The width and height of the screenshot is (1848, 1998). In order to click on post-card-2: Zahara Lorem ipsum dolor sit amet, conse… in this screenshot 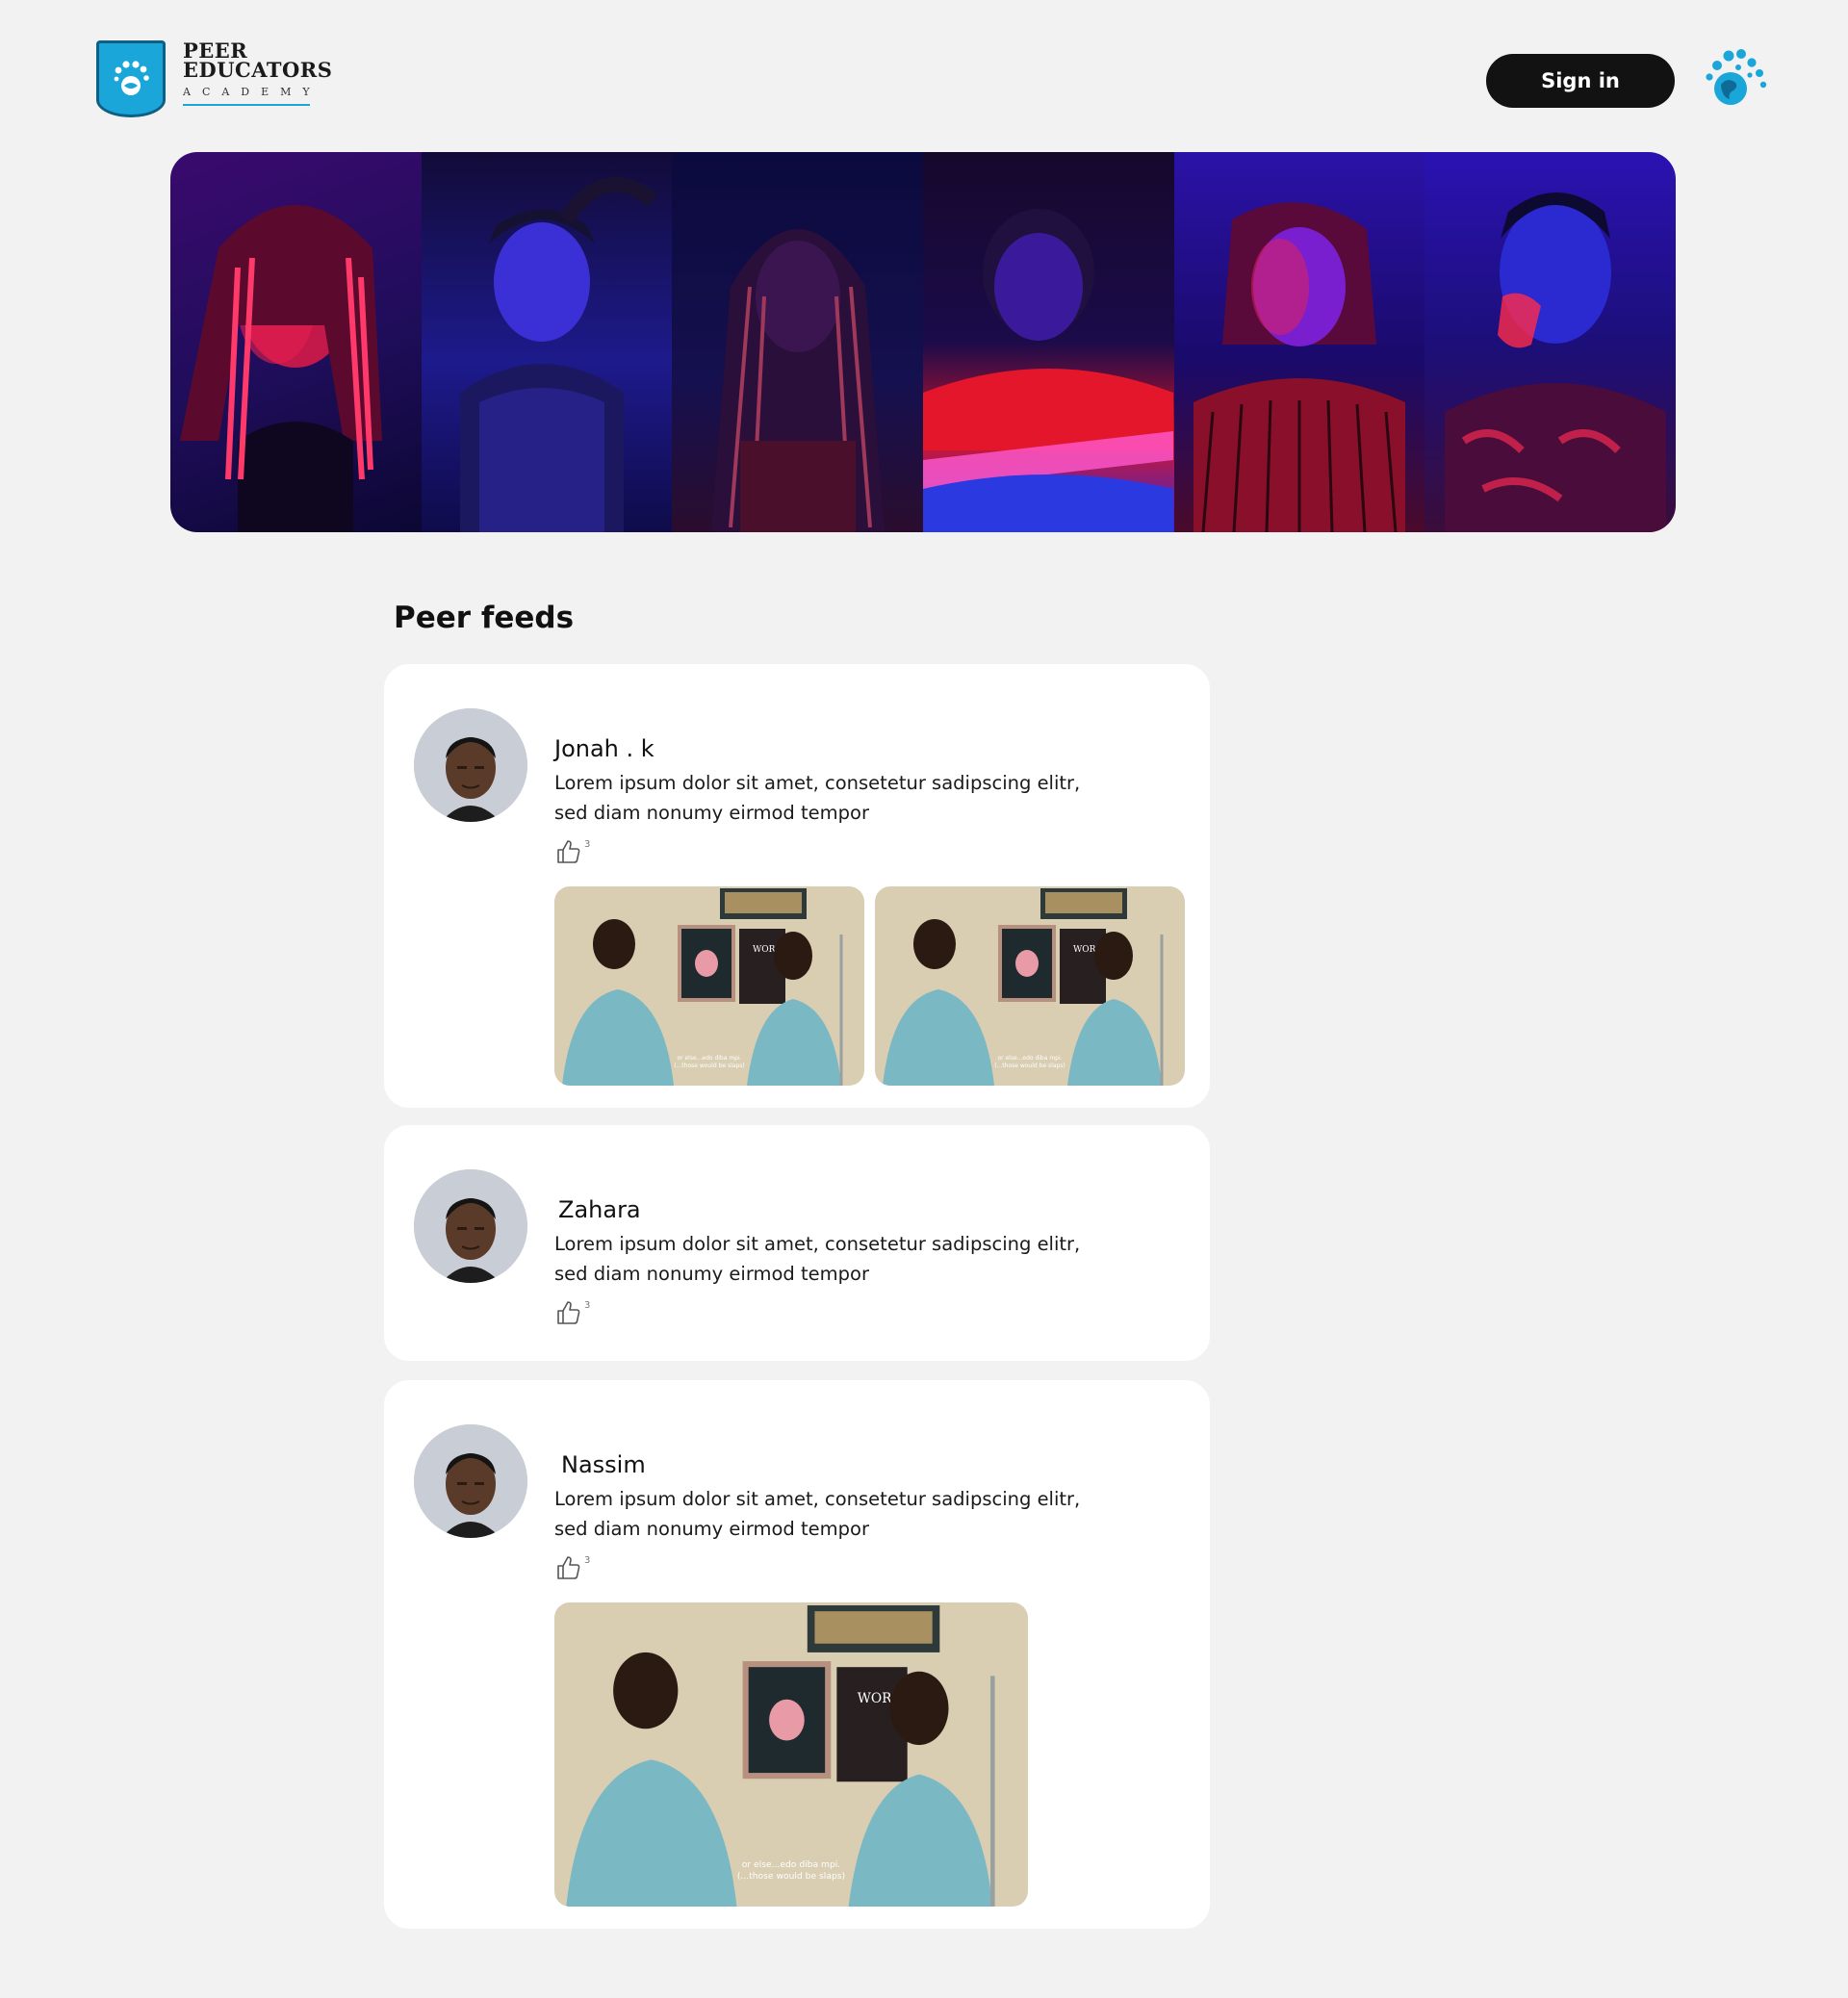, I will do `click(797, 1243)`.